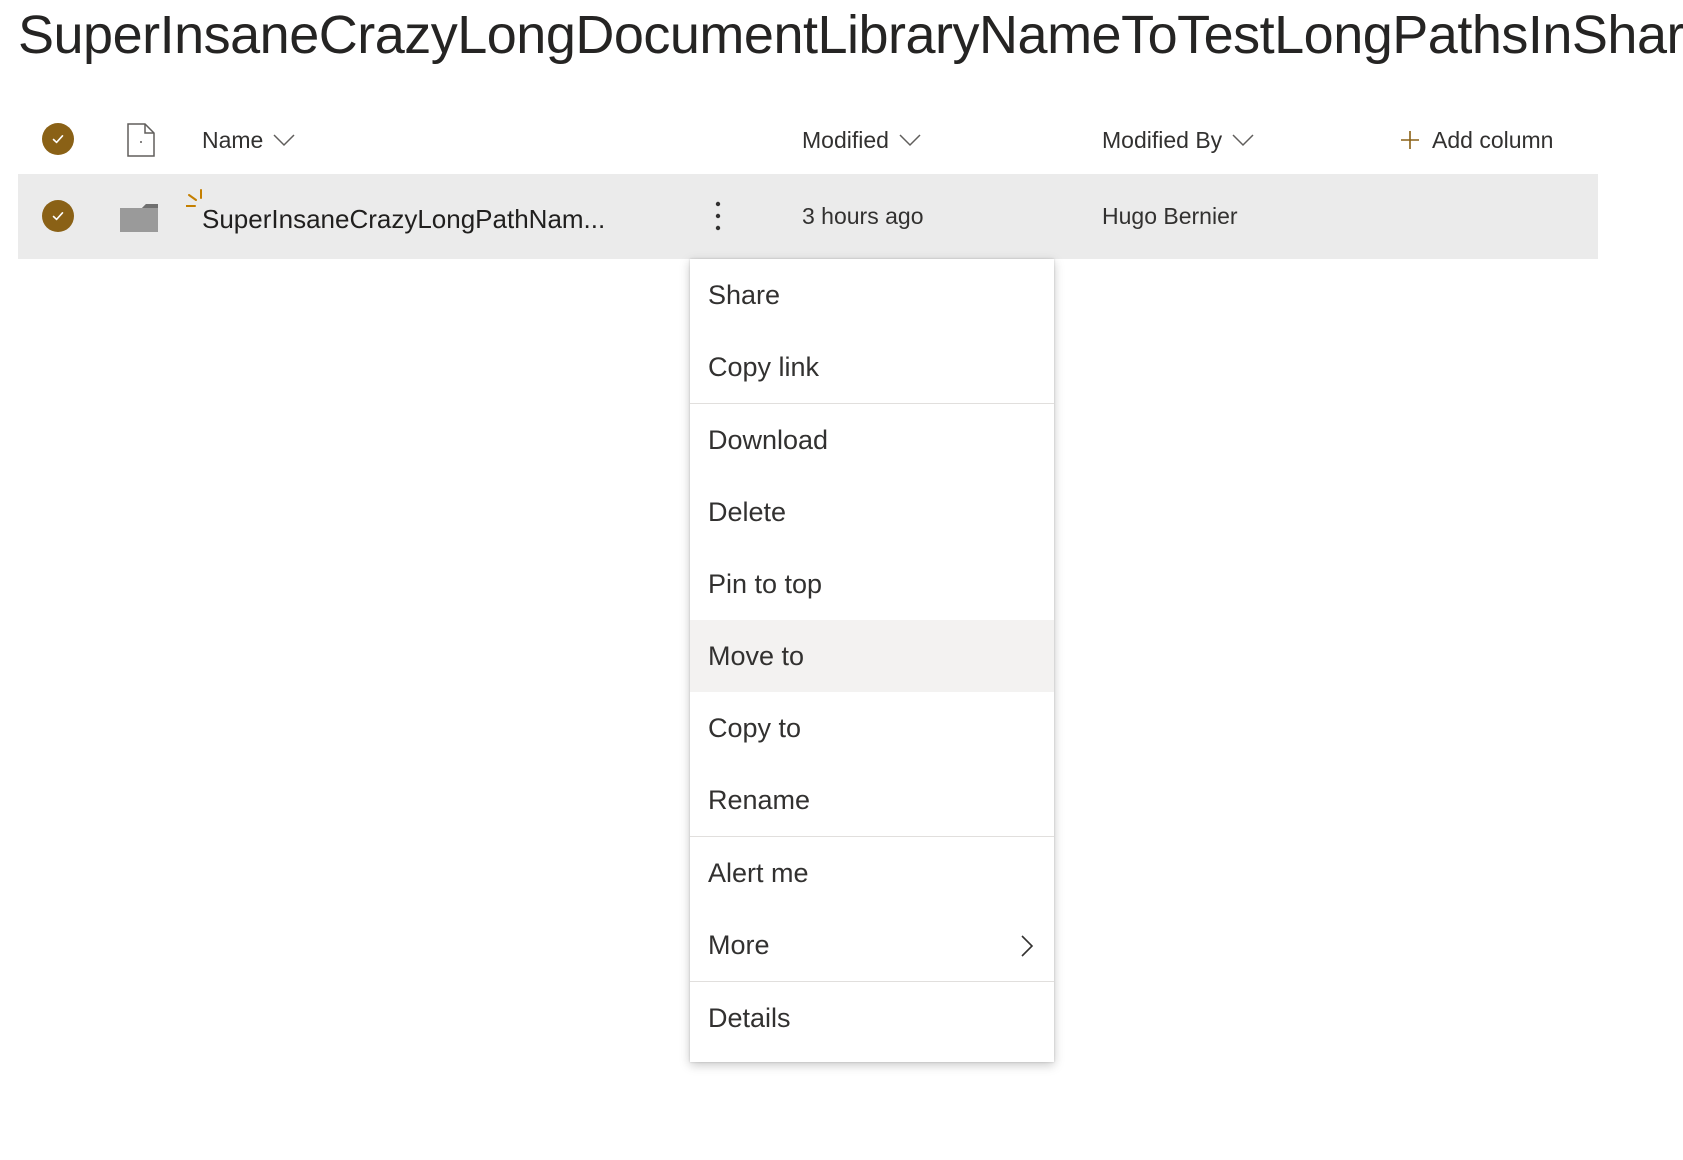 Image resolution: width=1683 pixels, height=1160 pixels. What do you see at coordinates (872, 800) in the screenshot?
I see `menu-item-rename: Rename` at bounding box center [872, 800].